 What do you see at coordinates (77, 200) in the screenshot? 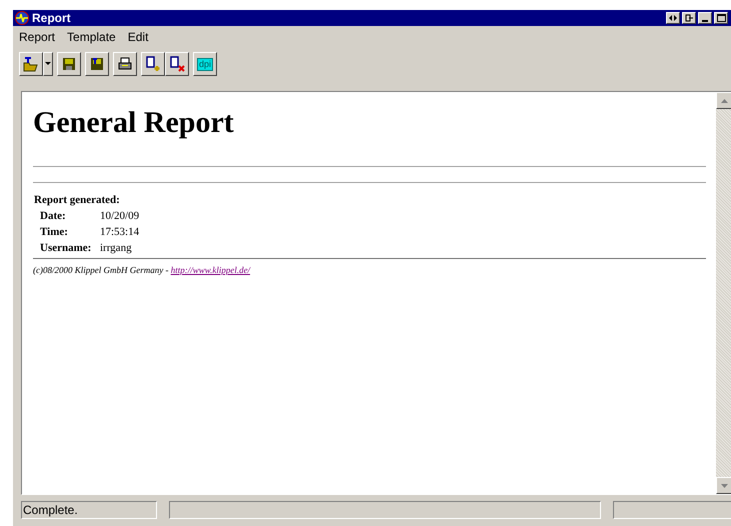
I see `generated-label: Report generated:` at bounding box center [77, 200].